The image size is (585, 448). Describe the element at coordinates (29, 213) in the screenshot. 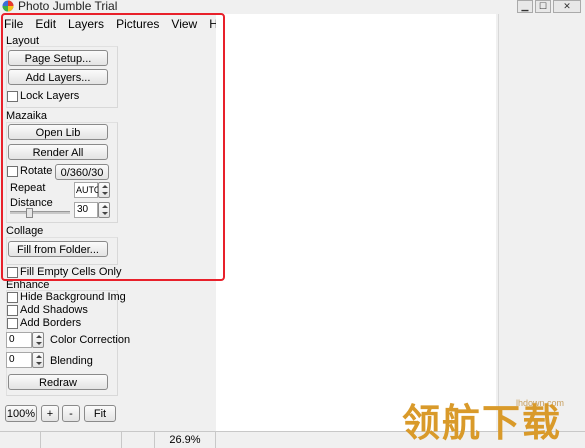

I see `distance-slider-thumb` at that location.